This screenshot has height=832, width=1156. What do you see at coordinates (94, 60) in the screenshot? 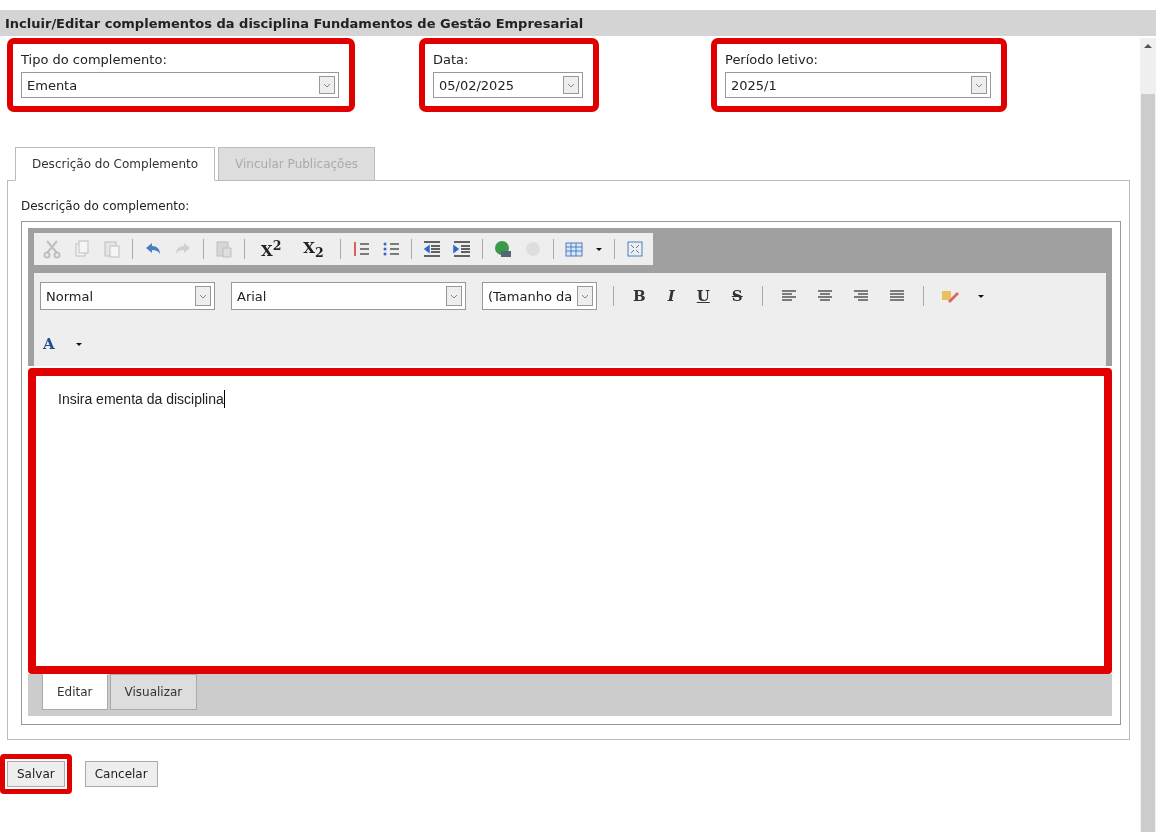
I see `field-label: Tipo do complemento:` at bounding box center [94, 60].